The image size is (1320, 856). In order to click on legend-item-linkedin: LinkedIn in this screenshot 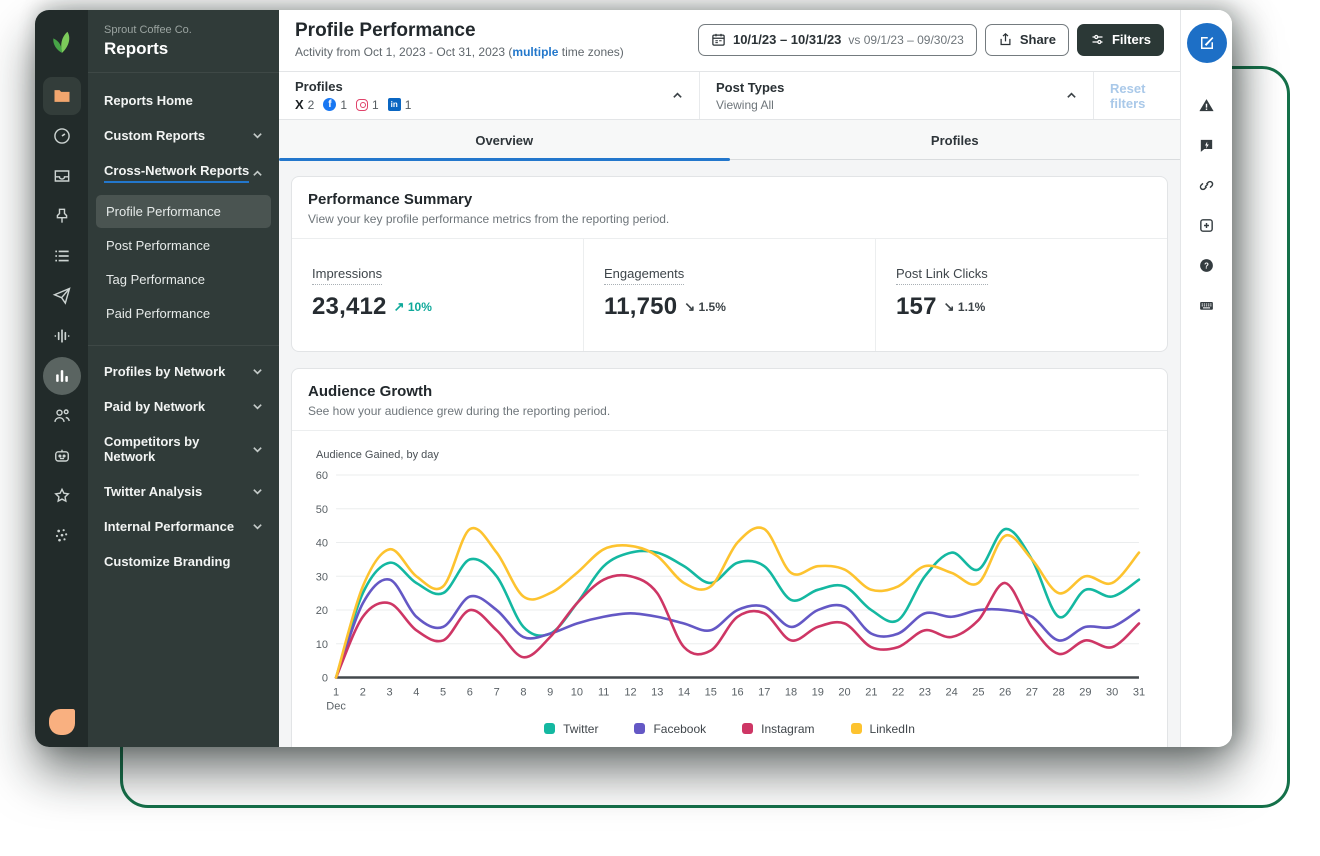, I will do `click(882, 729)`.